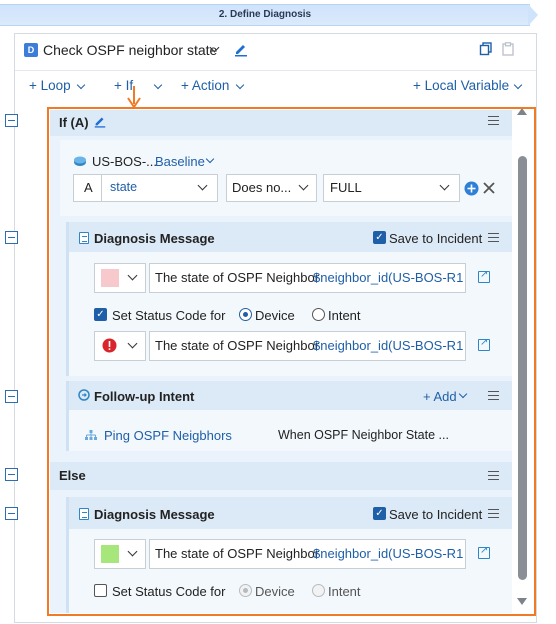 The height and width of the screenshot is (624, 556). I want to click on add-loop-button: + Loop, so click(50, 85).